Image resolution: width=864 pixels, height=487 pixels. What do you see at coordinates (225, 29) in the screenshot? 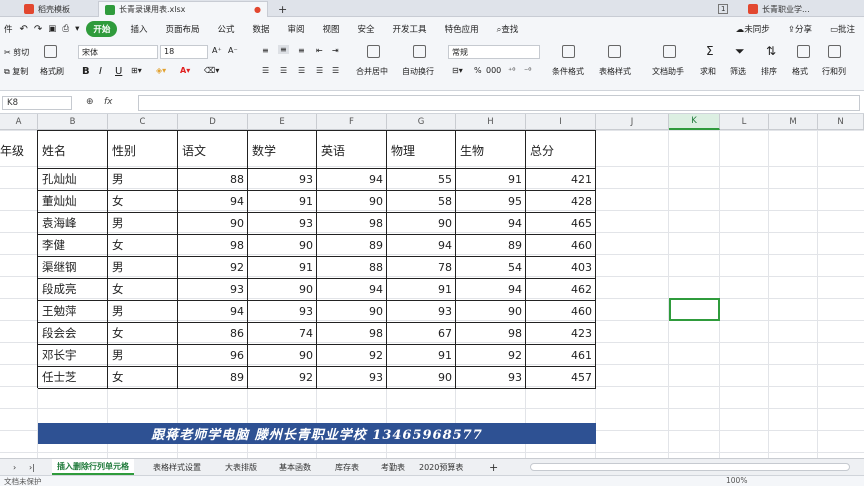
I see `menu-formula: 公式` at bounding box center [225, 29].